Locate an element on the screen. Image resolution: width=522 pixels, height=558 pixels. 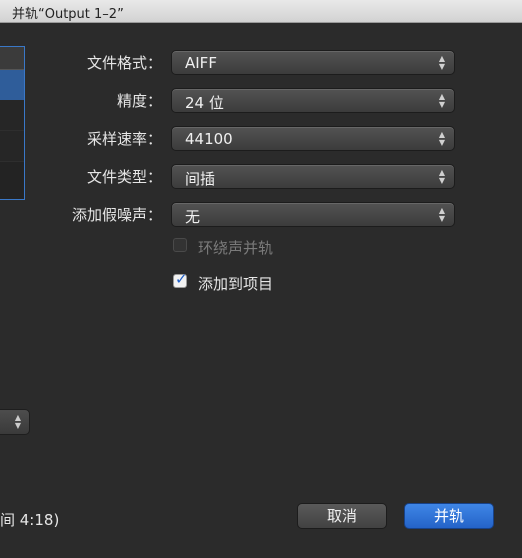
bit-depth-label: 精度： is located at coordinates (139, 101).